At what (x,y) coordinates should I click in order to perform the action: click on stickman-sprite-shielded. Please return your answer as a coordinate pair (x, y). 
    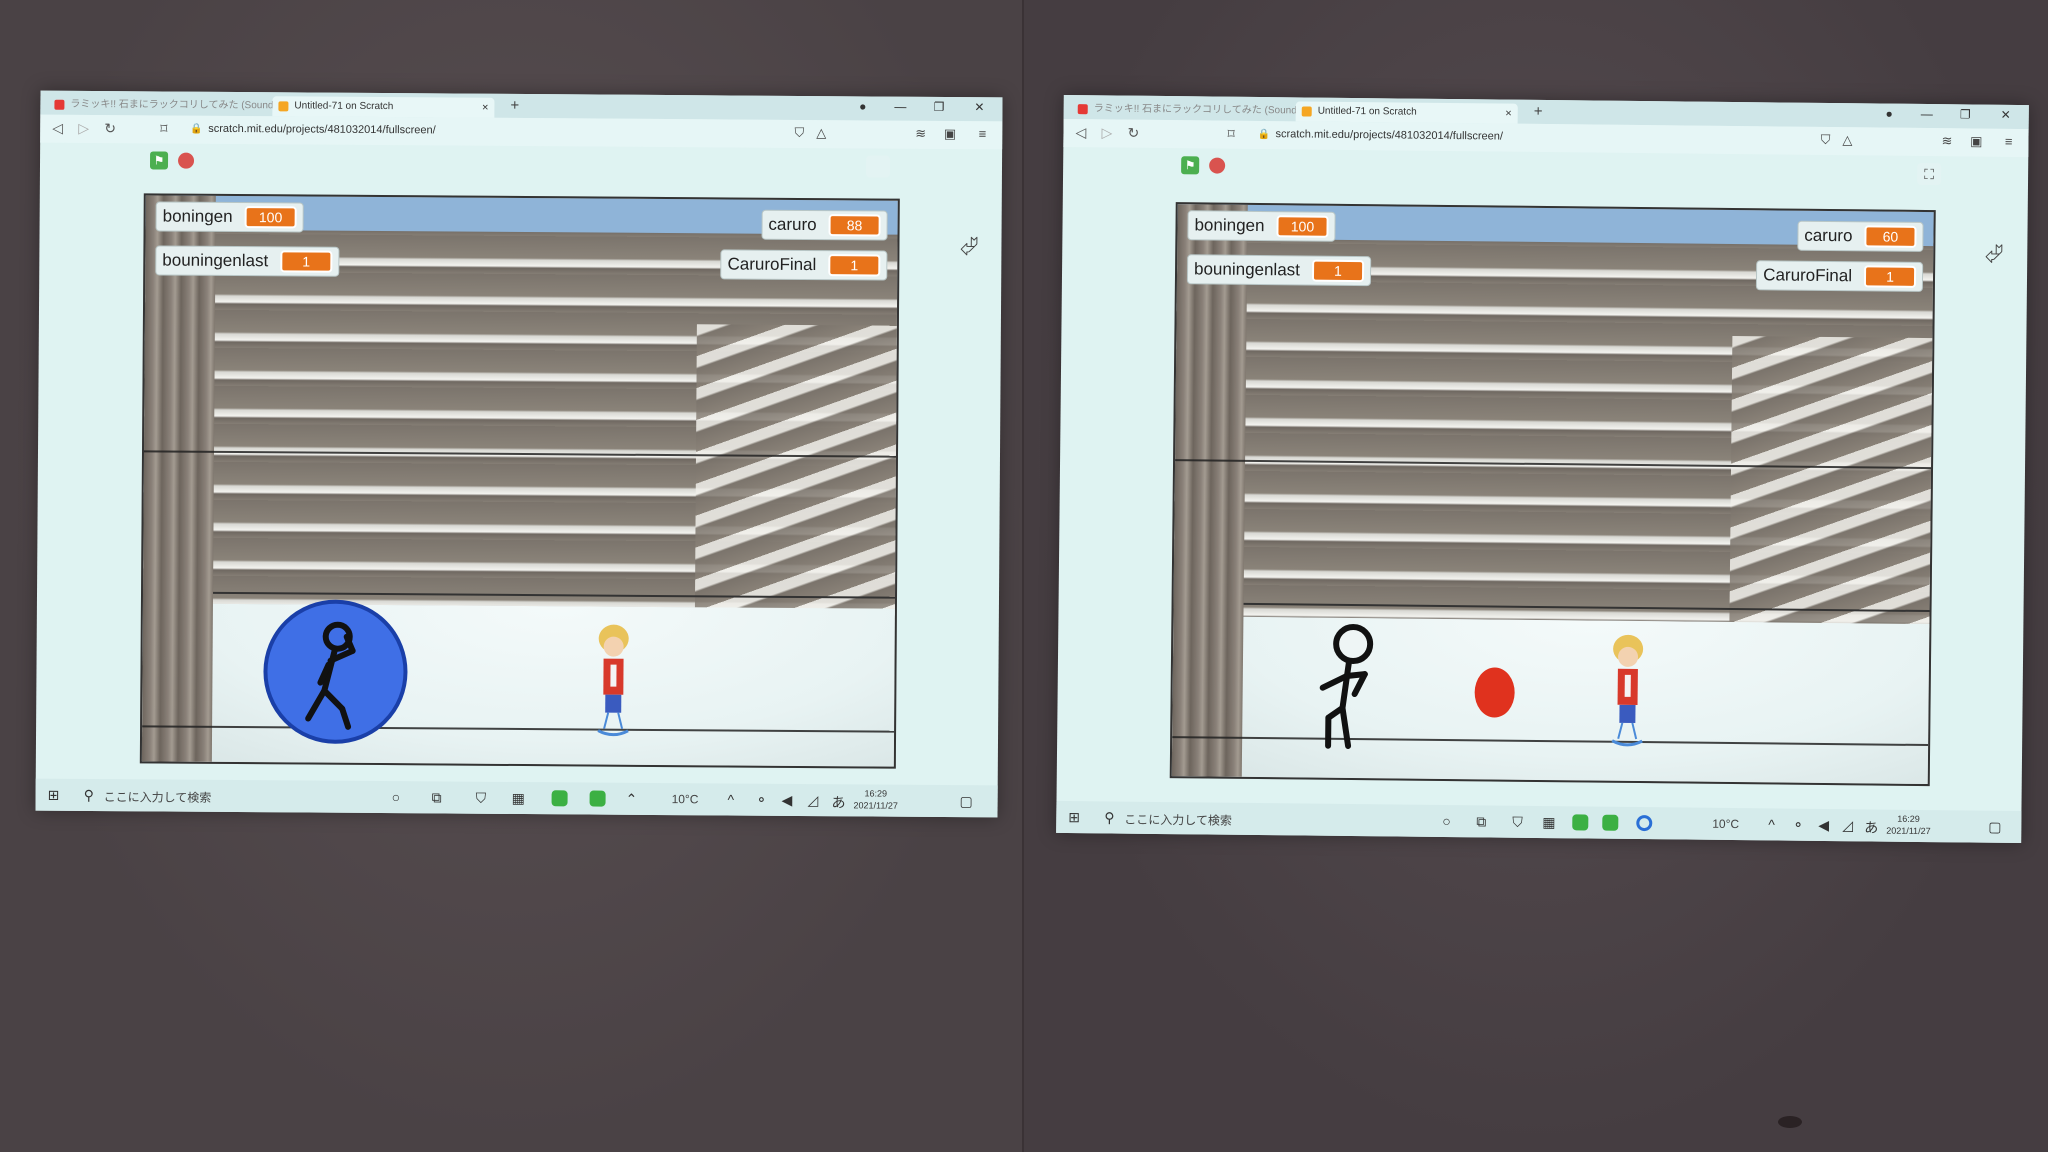
    Looking at the image, I should click on (335, 671).